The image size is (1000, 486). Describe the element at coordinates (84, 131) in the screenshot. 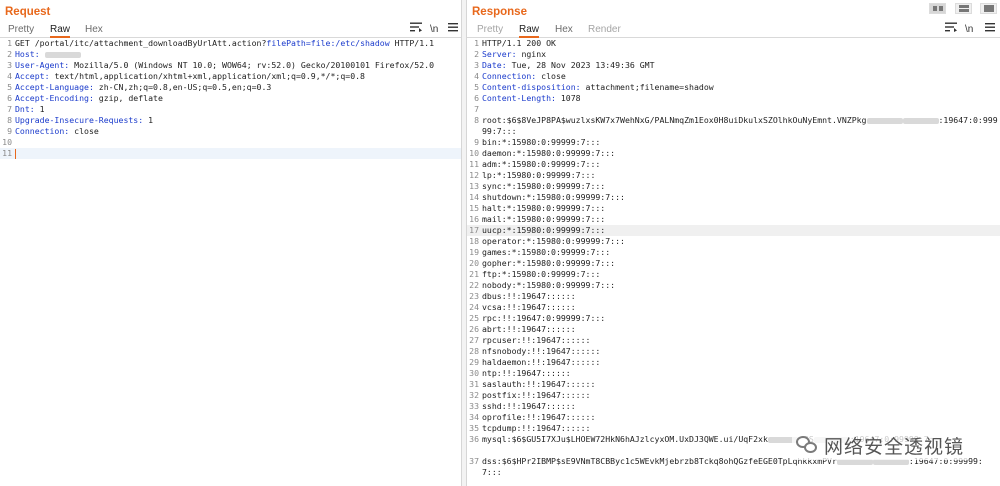

I see `code-text: close` at that location.